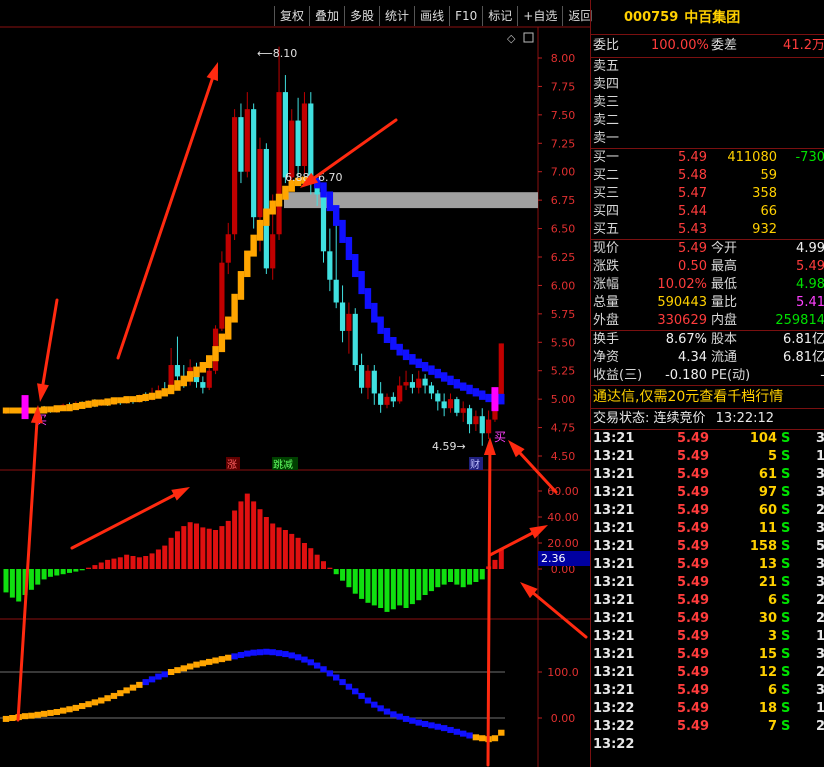 This screenshot has width=824, height=767. I want to click on toolbar-item: 复权, so click(291, 16).